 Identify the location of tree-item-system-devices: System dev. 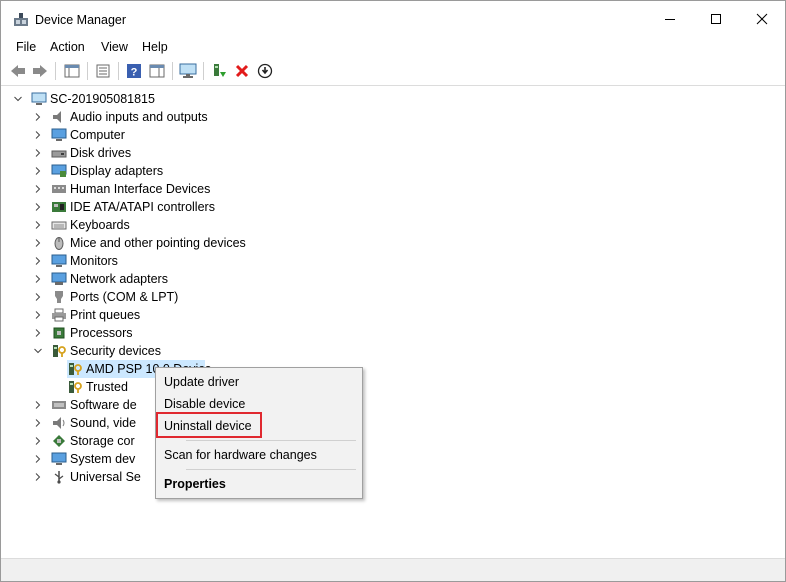
(84, 459).